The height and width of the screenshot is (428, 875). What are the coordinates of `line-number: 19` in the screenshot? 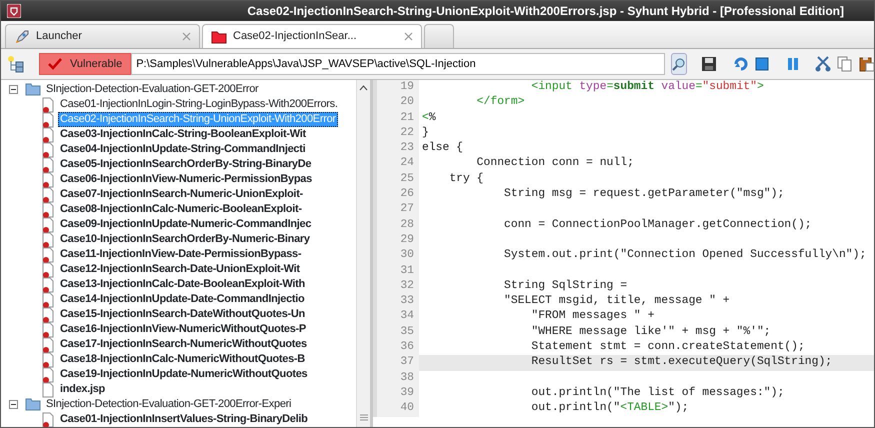 It's located at (396, 88).